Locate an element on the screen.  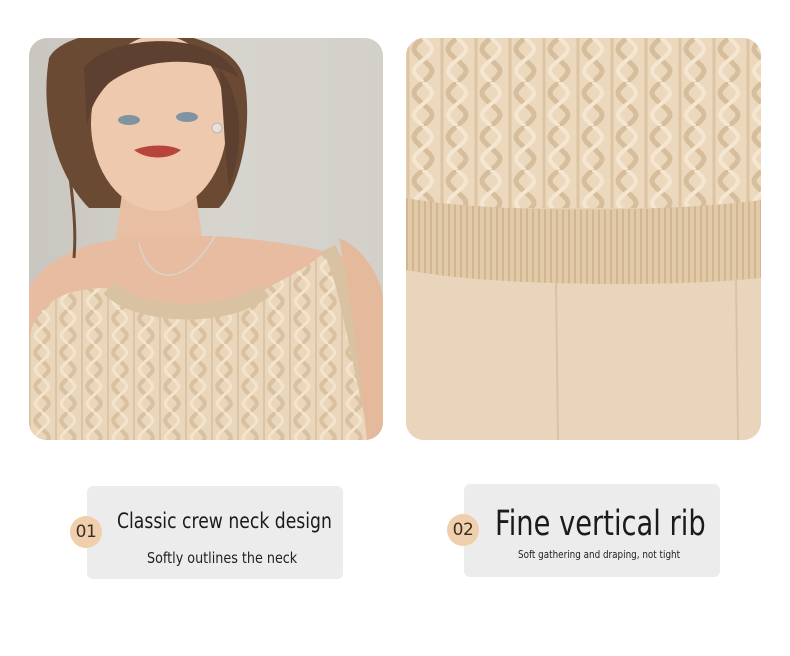
feature-title-1: Classic crew neck design is located at coordinates (224, 521).